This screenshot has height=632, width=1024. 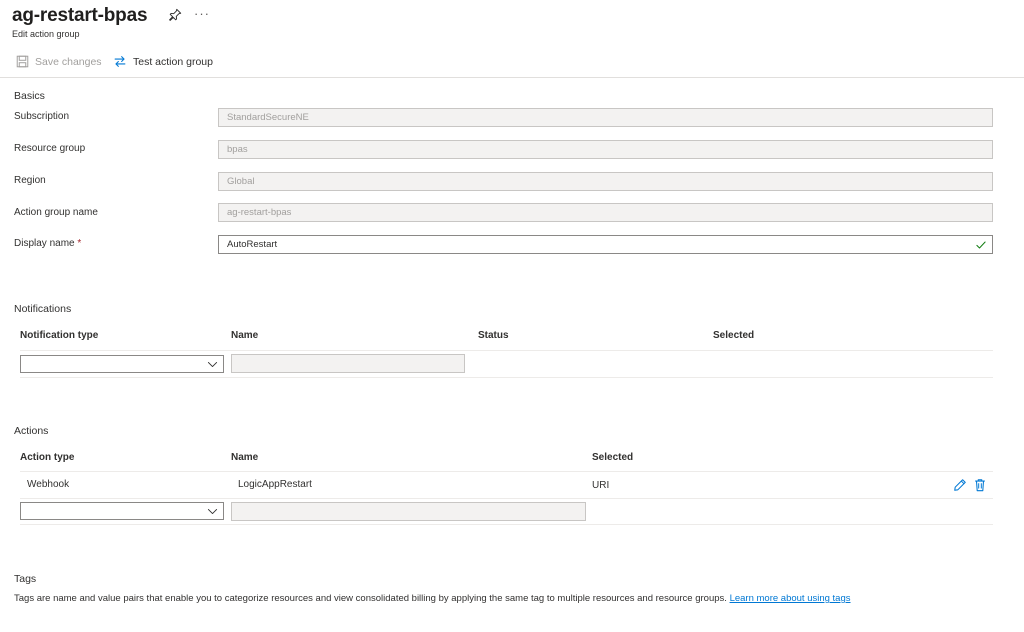 I want to click on action-group-name-label: Action group name, so click(x=56, y=212).